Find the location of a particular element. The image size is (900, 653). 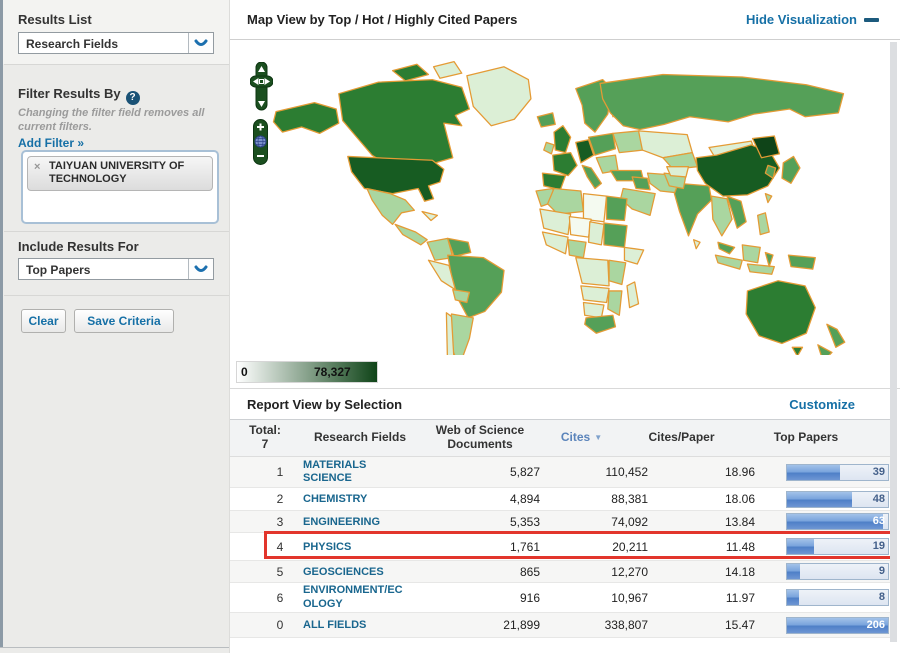

help-icon: ? is located at coordinates (132, 98).